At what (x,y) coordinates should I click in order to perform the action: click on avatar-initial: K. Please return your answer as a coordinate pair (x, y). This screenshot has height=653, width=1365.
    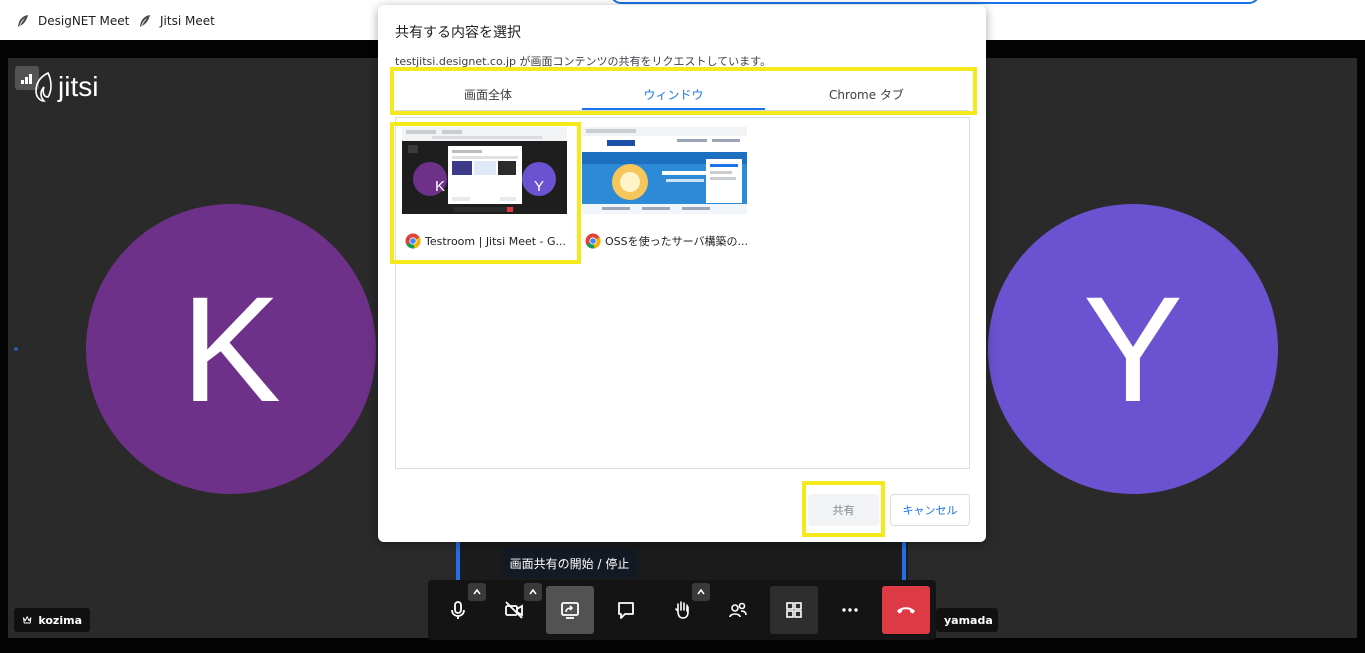
    Looking at the image, I should click on (231, 348).